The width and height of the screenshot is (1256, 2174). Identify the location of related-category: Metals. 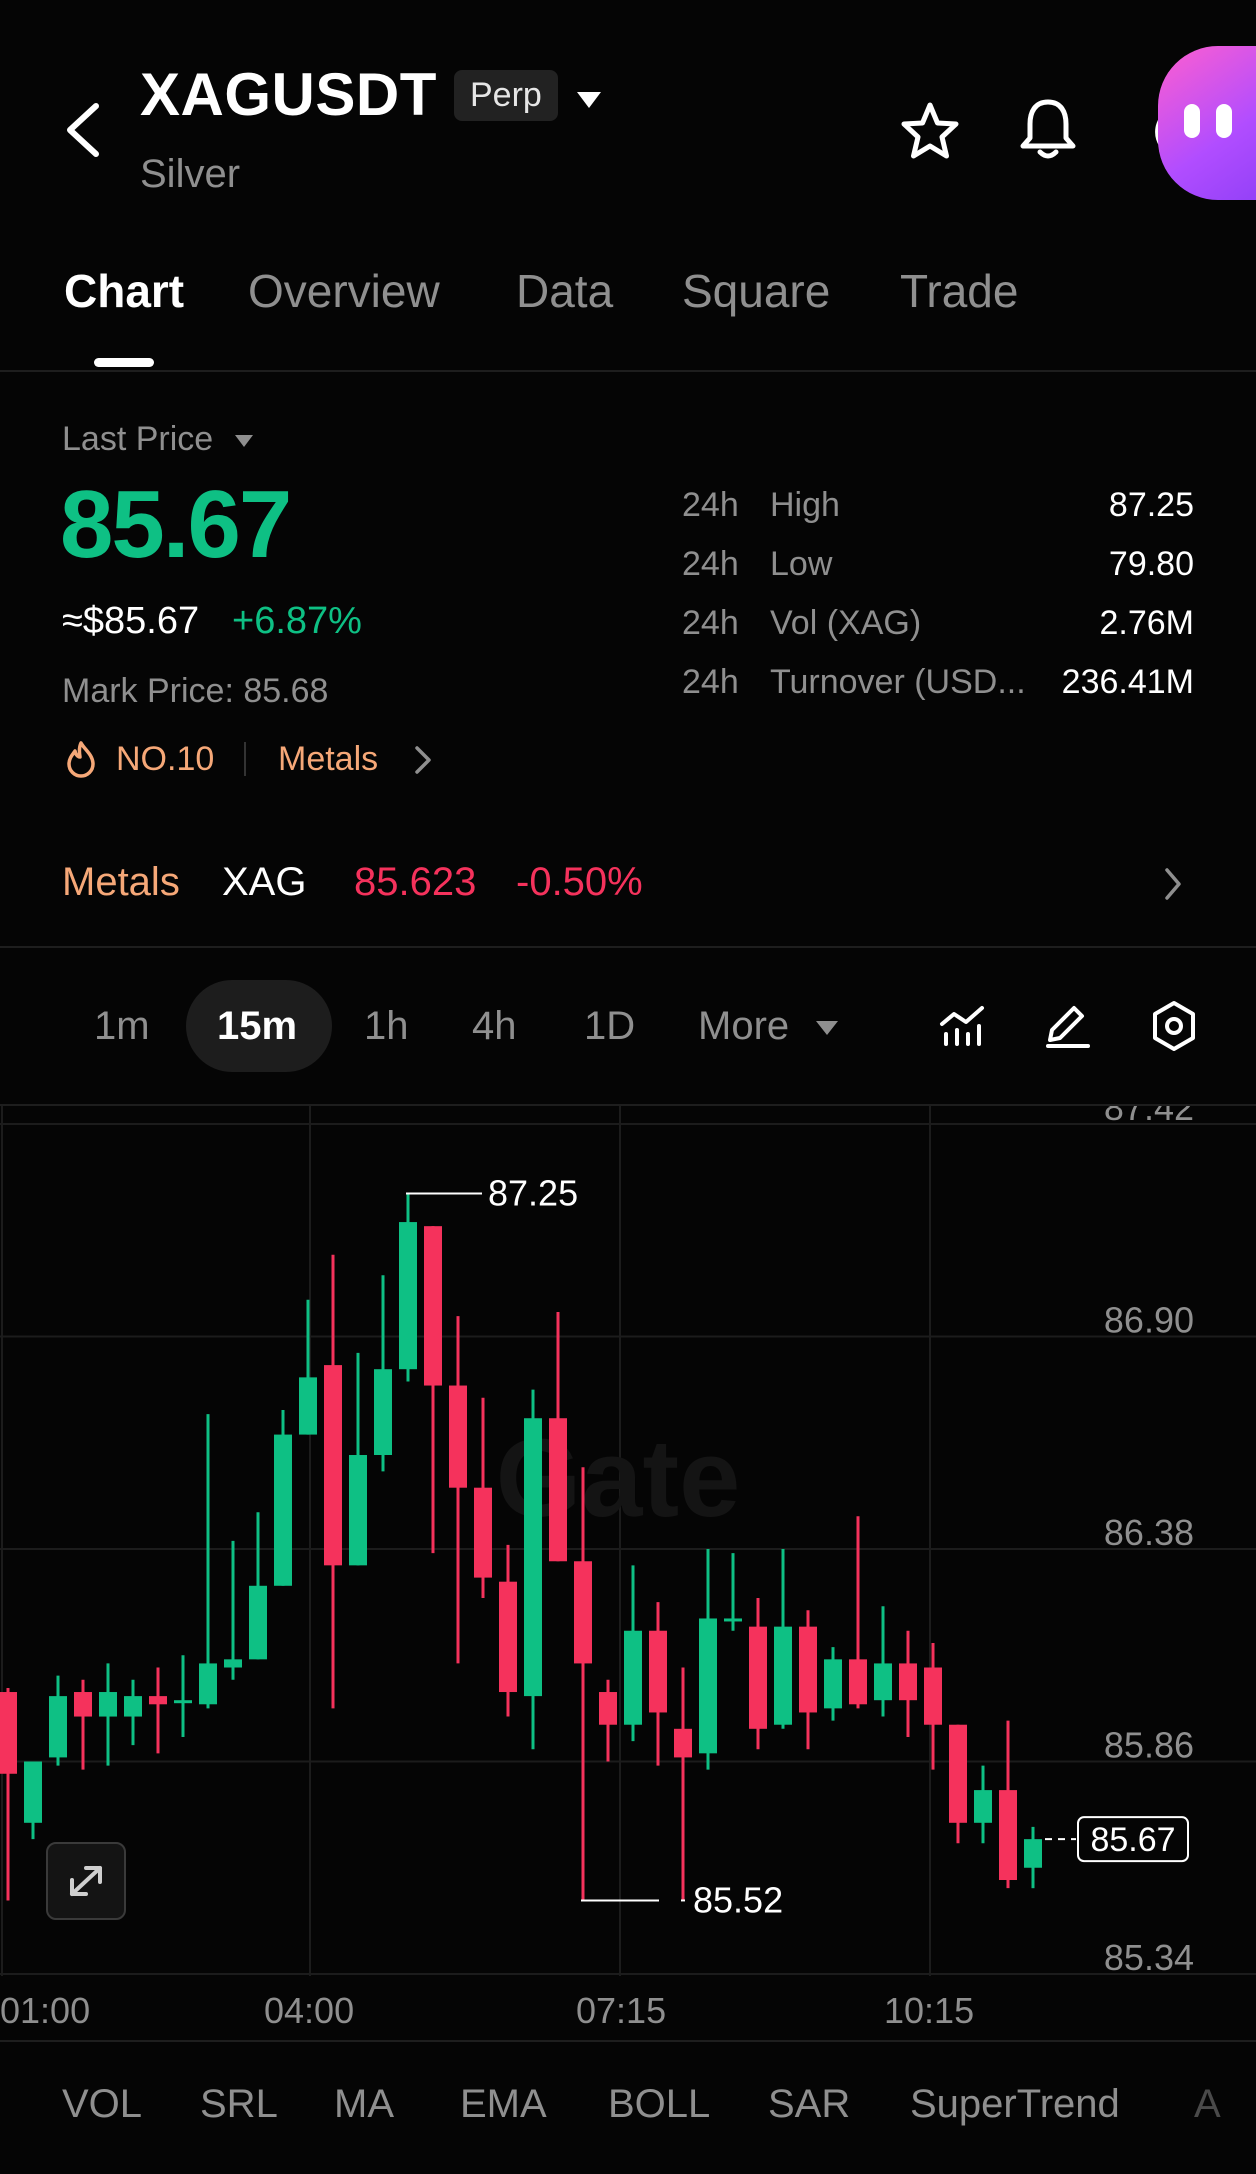
(121, 882).